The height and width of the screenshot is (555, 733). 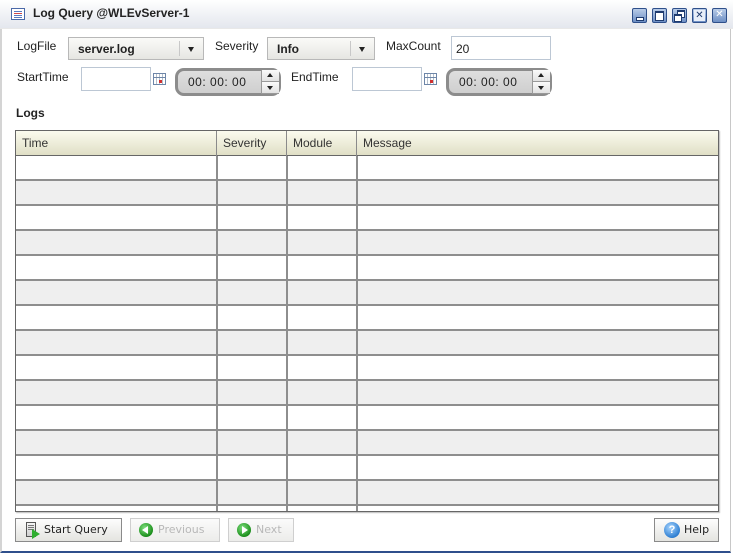 I want to click on previous-label: Previous, so click(x=181, y=529).